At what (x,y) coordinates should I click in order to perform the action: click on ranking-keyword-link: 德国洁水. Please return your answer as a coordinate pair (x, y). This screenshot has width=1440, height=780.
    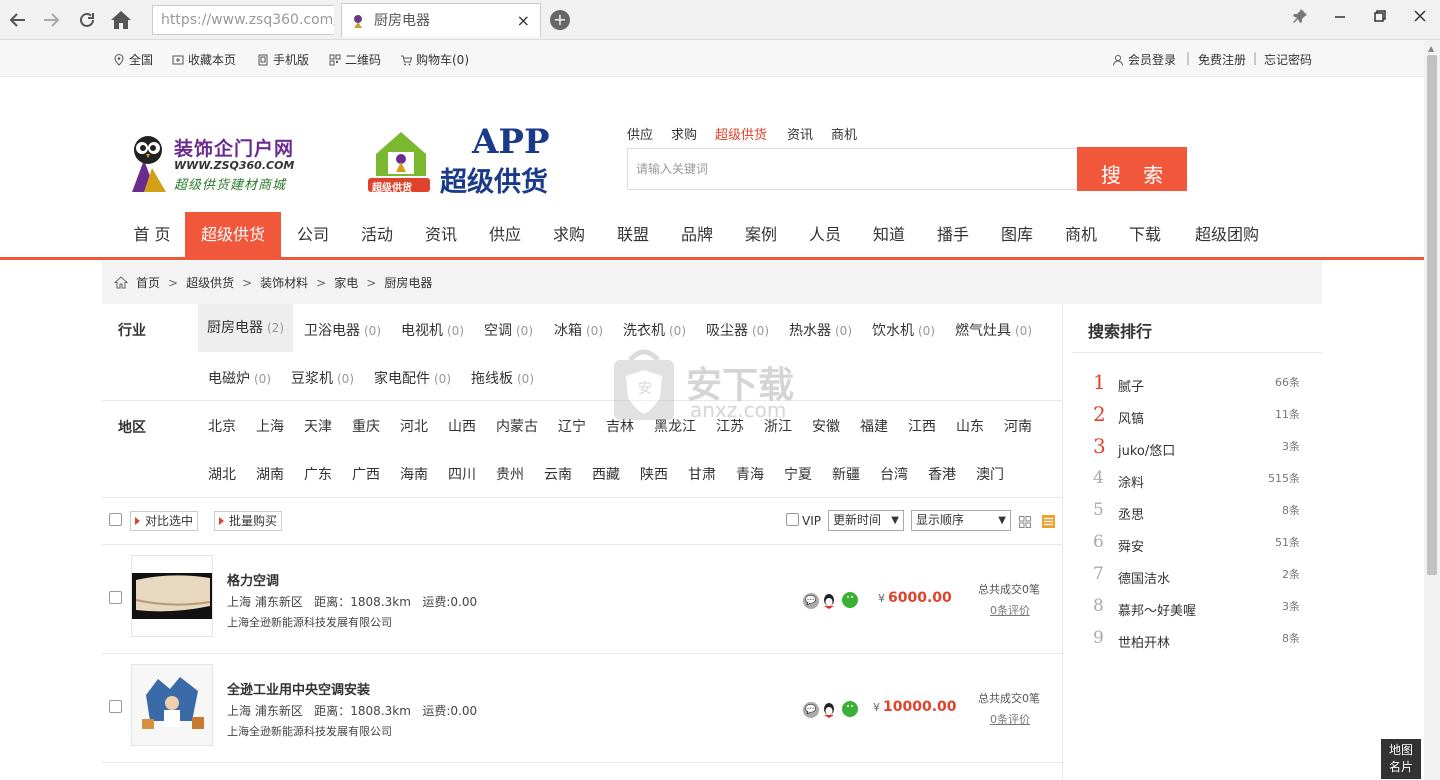
    Looking at the image, I should click on (1144, 577).